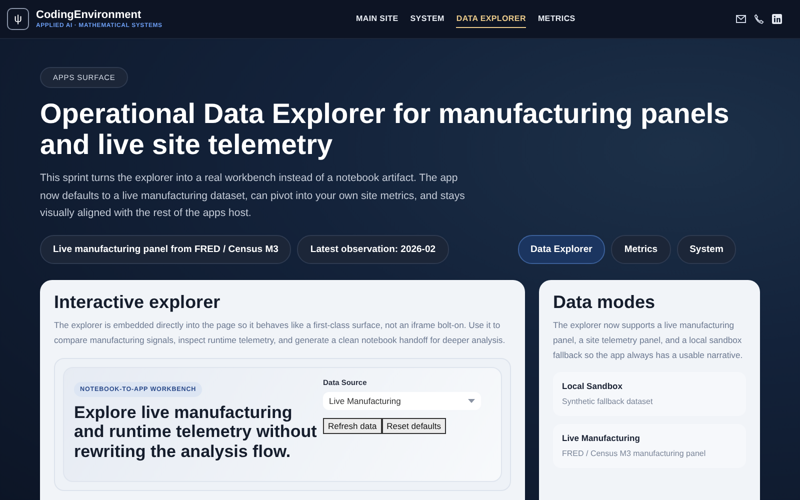  Describe the element at coordinates (557, 19) in the screenshot. I see `nav-link: METRICS` at that location.